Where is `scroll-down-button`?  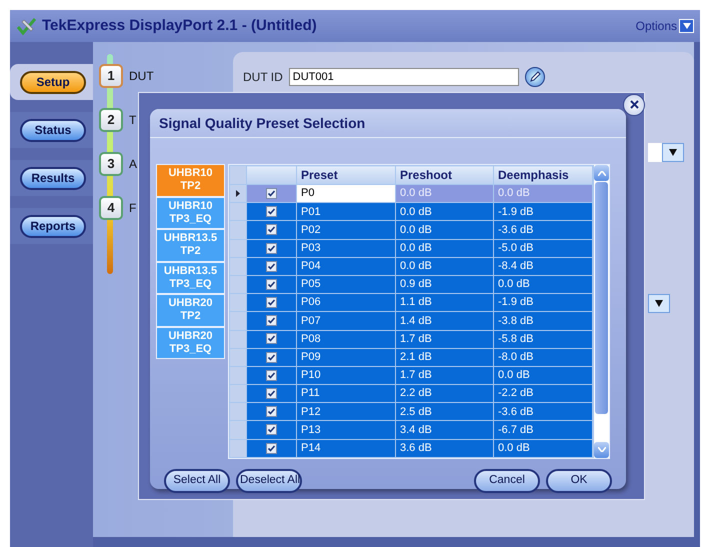
scroll-down-button is located at coordinates (601, 450).